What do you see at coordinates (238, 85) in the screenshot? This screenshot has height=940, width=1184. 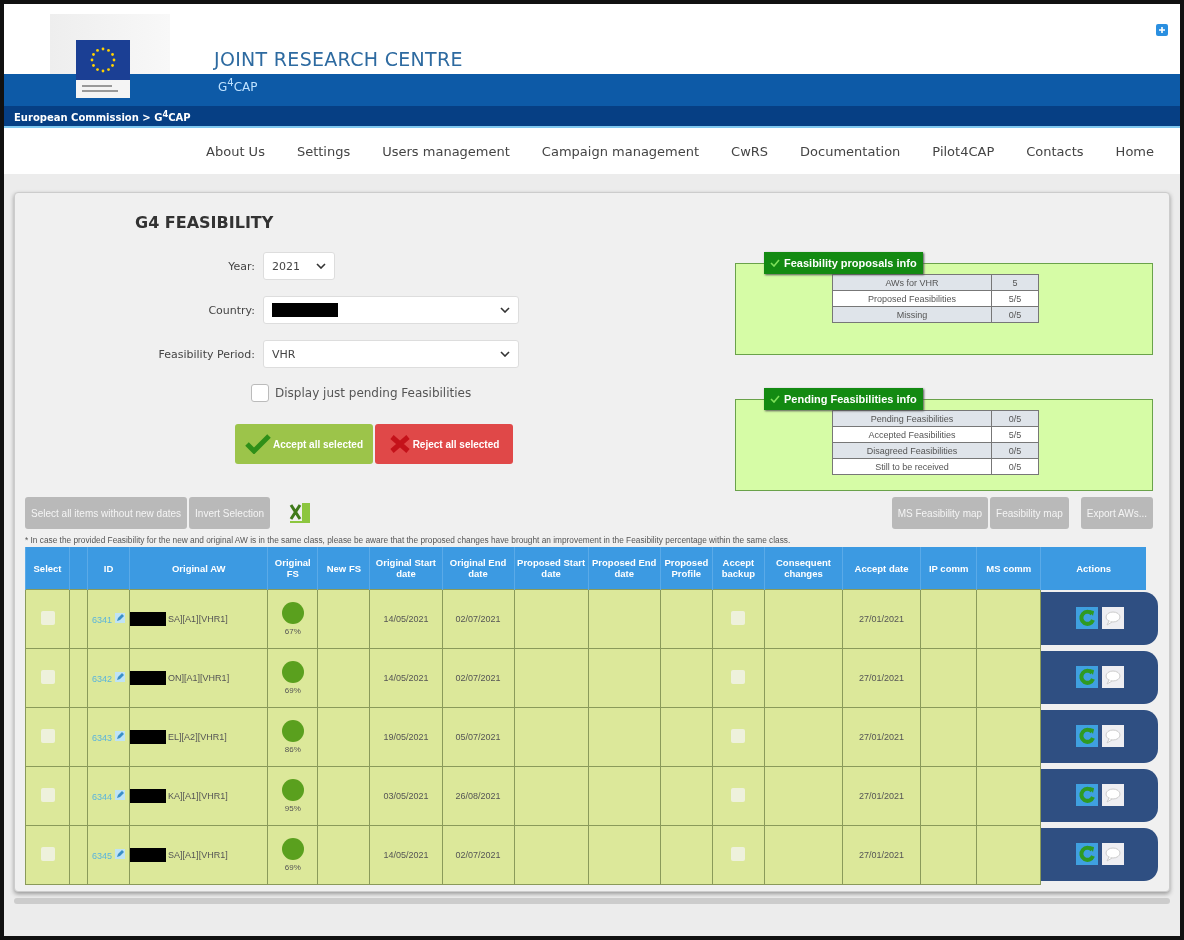 I see `app-name: G$^{4}$CAP` at bounding box center [238, 85].